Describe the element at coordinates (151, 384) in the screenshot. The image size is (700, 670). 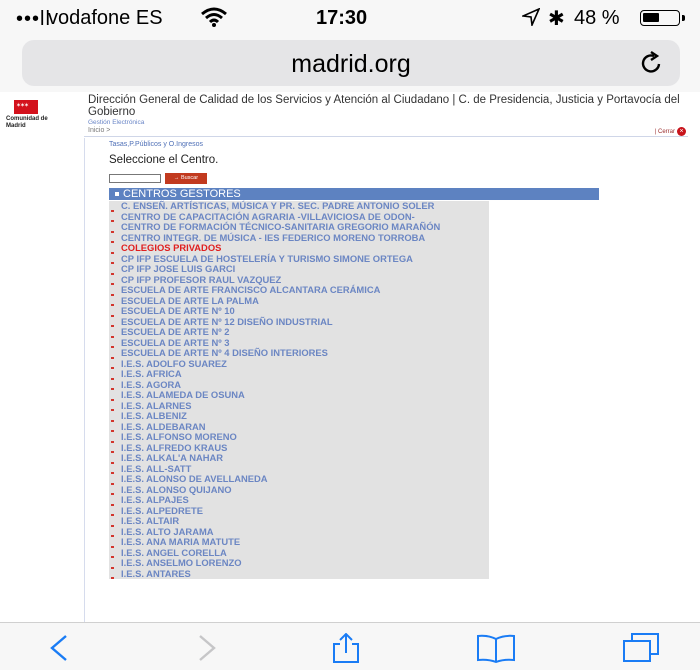
I see `list-item-label: I.E.S. AGORA` at that location.